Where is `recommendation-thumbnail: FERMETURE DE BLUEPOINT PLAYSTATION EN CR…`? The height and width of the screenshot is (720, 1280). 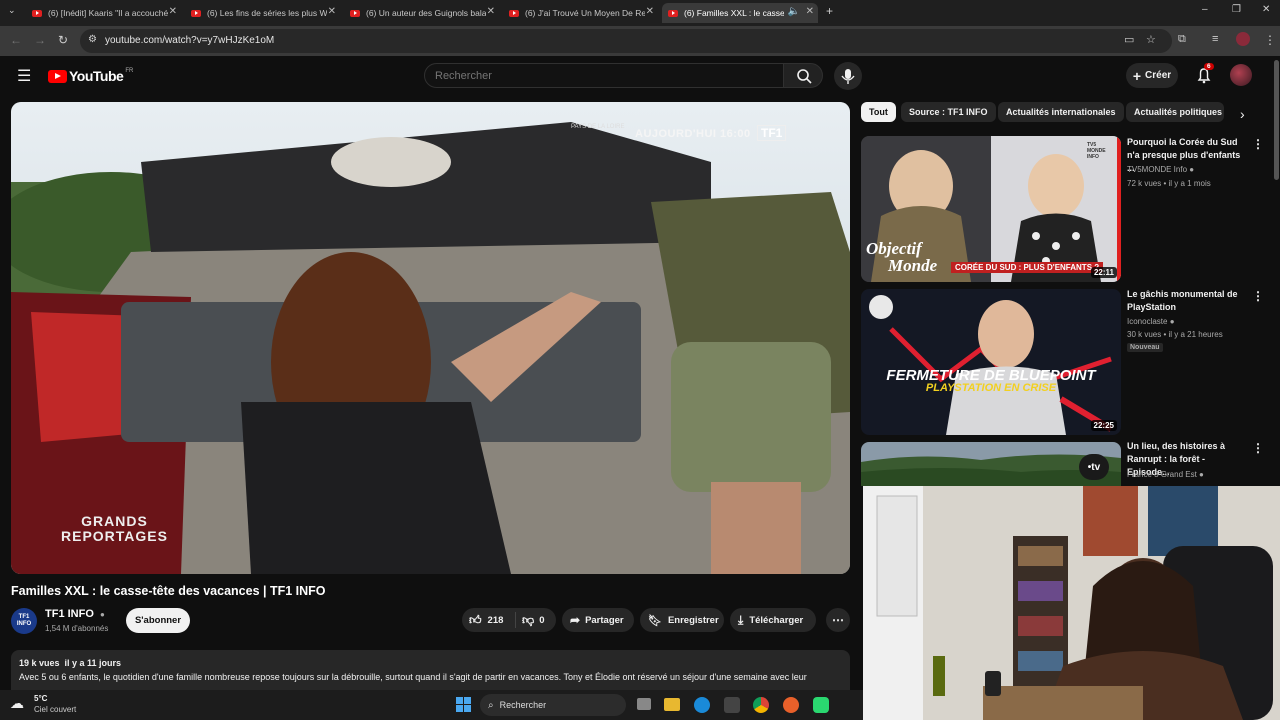 recommendation-thumbnail: FERMETURE DE BLUEPOINT PLAYSTATION EN CR… is located at coordinates (991, 362).